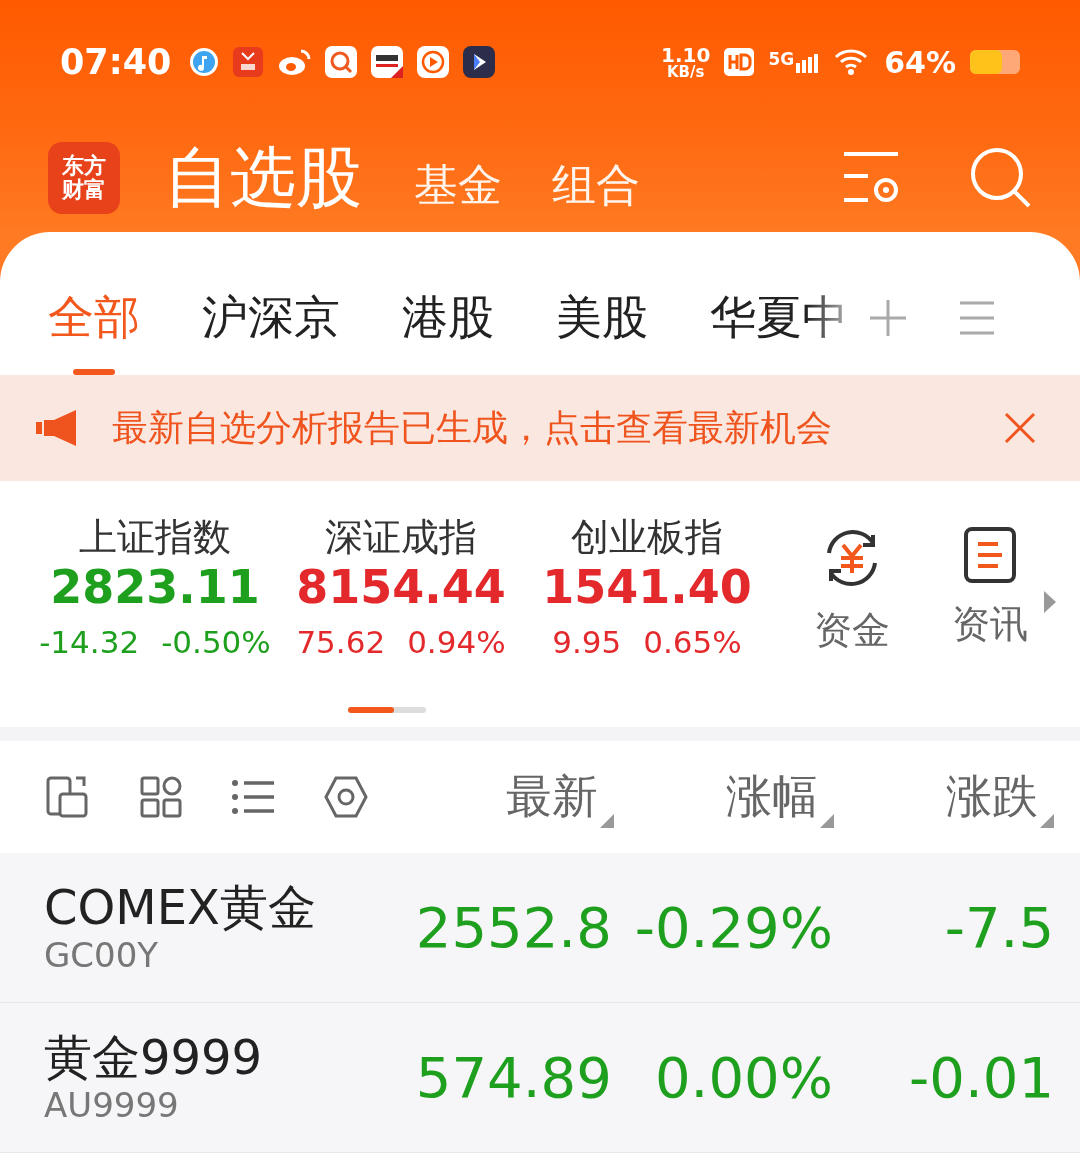  I want to click on stock-name: COMEX黄金, so click(228, 907).